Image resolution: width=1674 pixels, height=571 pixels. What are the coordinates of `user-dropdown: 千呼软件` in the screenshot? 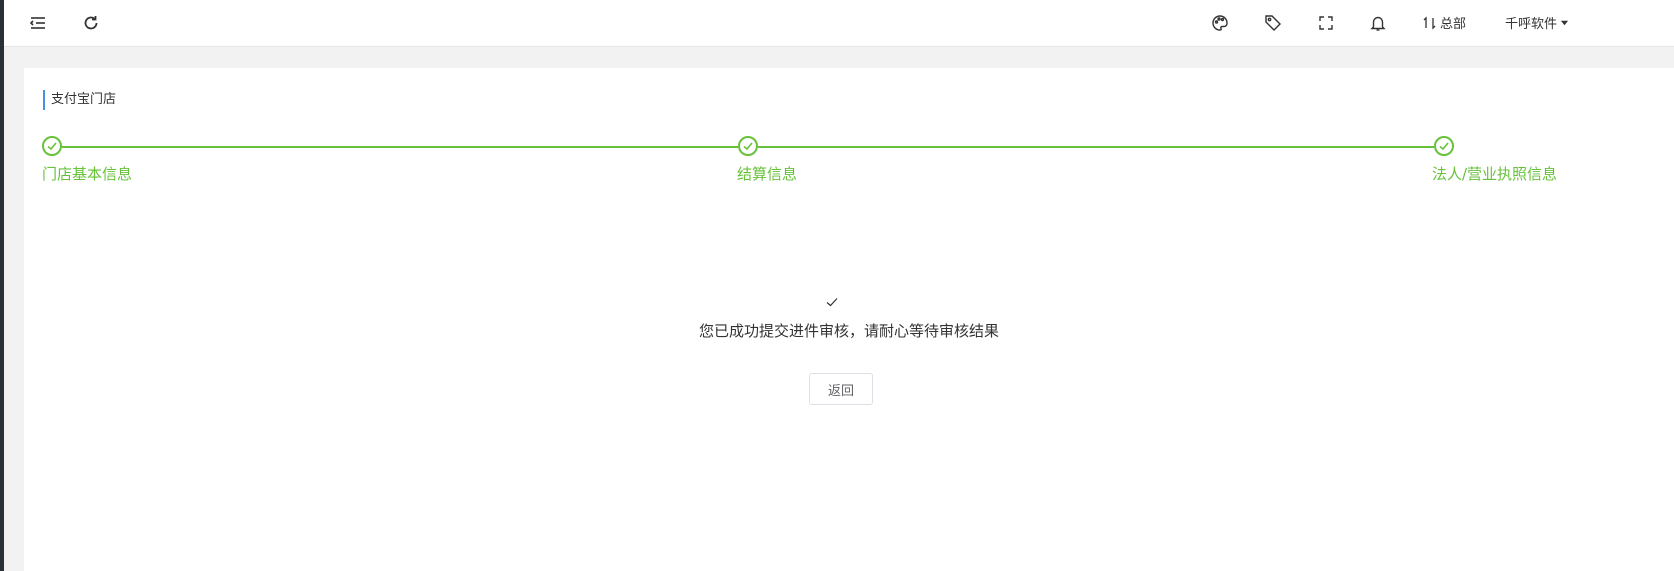 It's located at (1537, 22).